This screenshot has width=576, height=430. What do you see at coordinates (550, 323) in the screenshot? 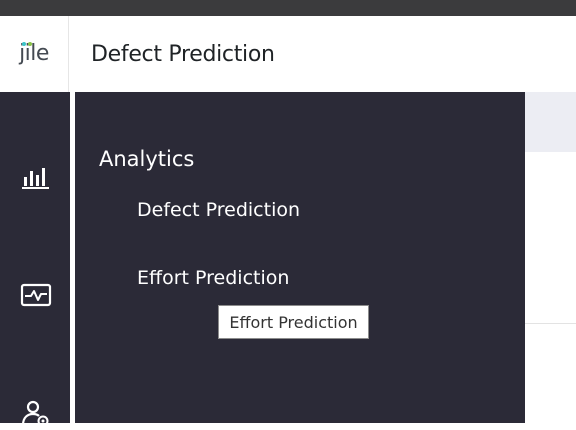
I see `content-divider` at bounding box center [550, 323].